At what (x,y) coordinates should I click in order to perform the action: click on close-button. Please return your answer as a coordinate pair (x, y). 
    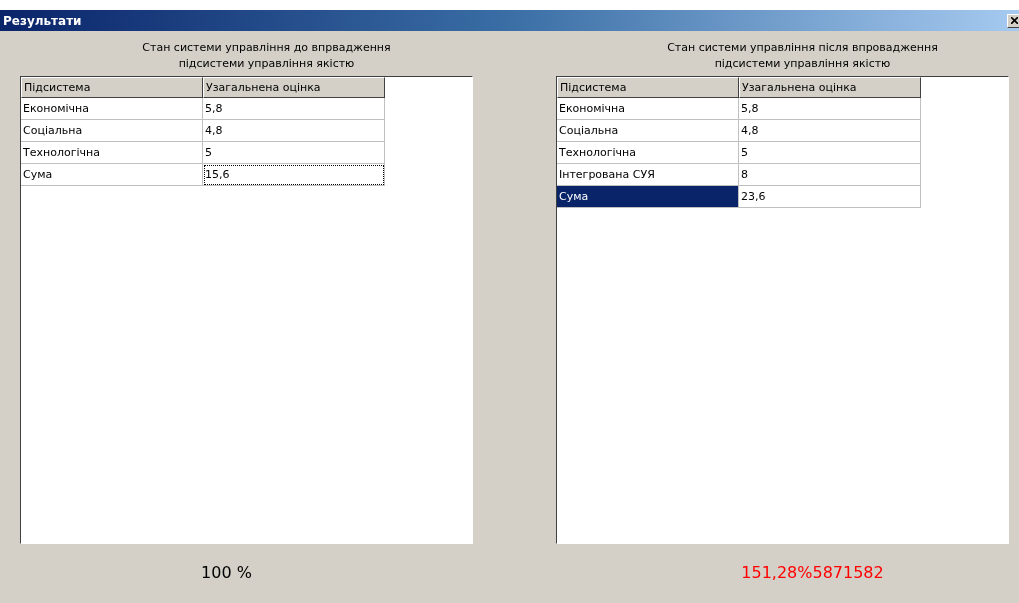
    Looking at the image, I should click on (1013, 20).